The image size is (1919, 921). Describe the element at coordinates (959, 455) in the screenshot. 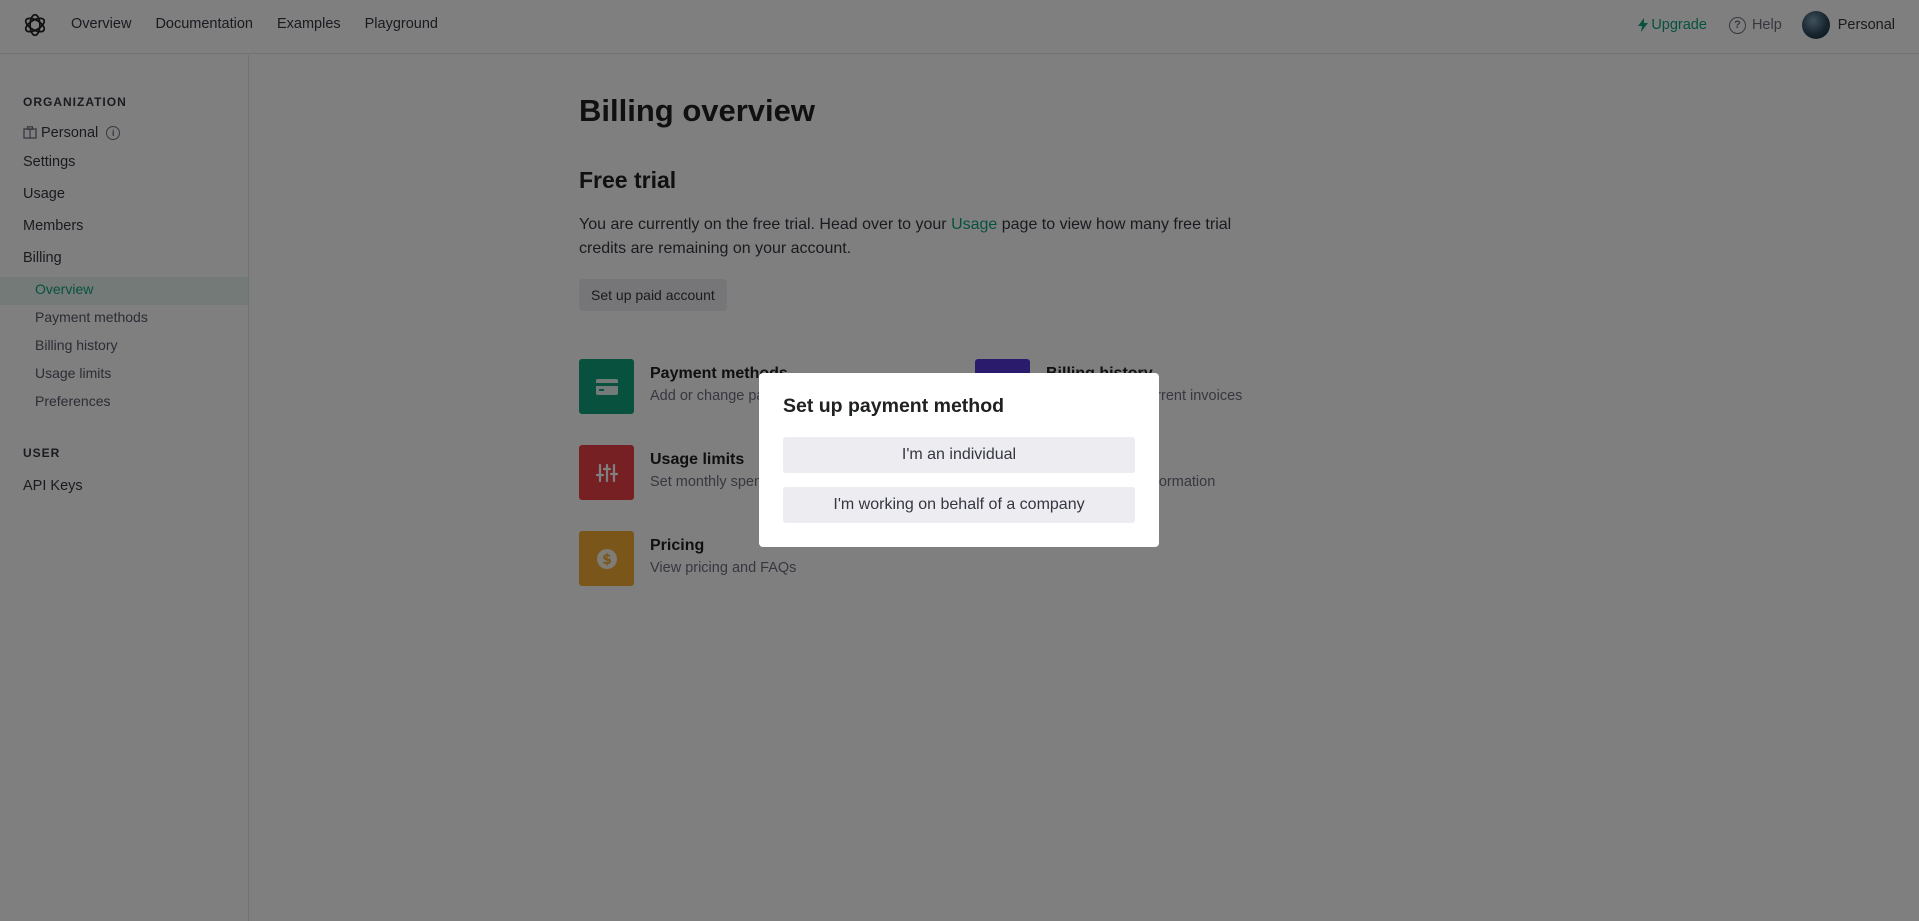

I see `individual-button: I'm an individual` at that location.